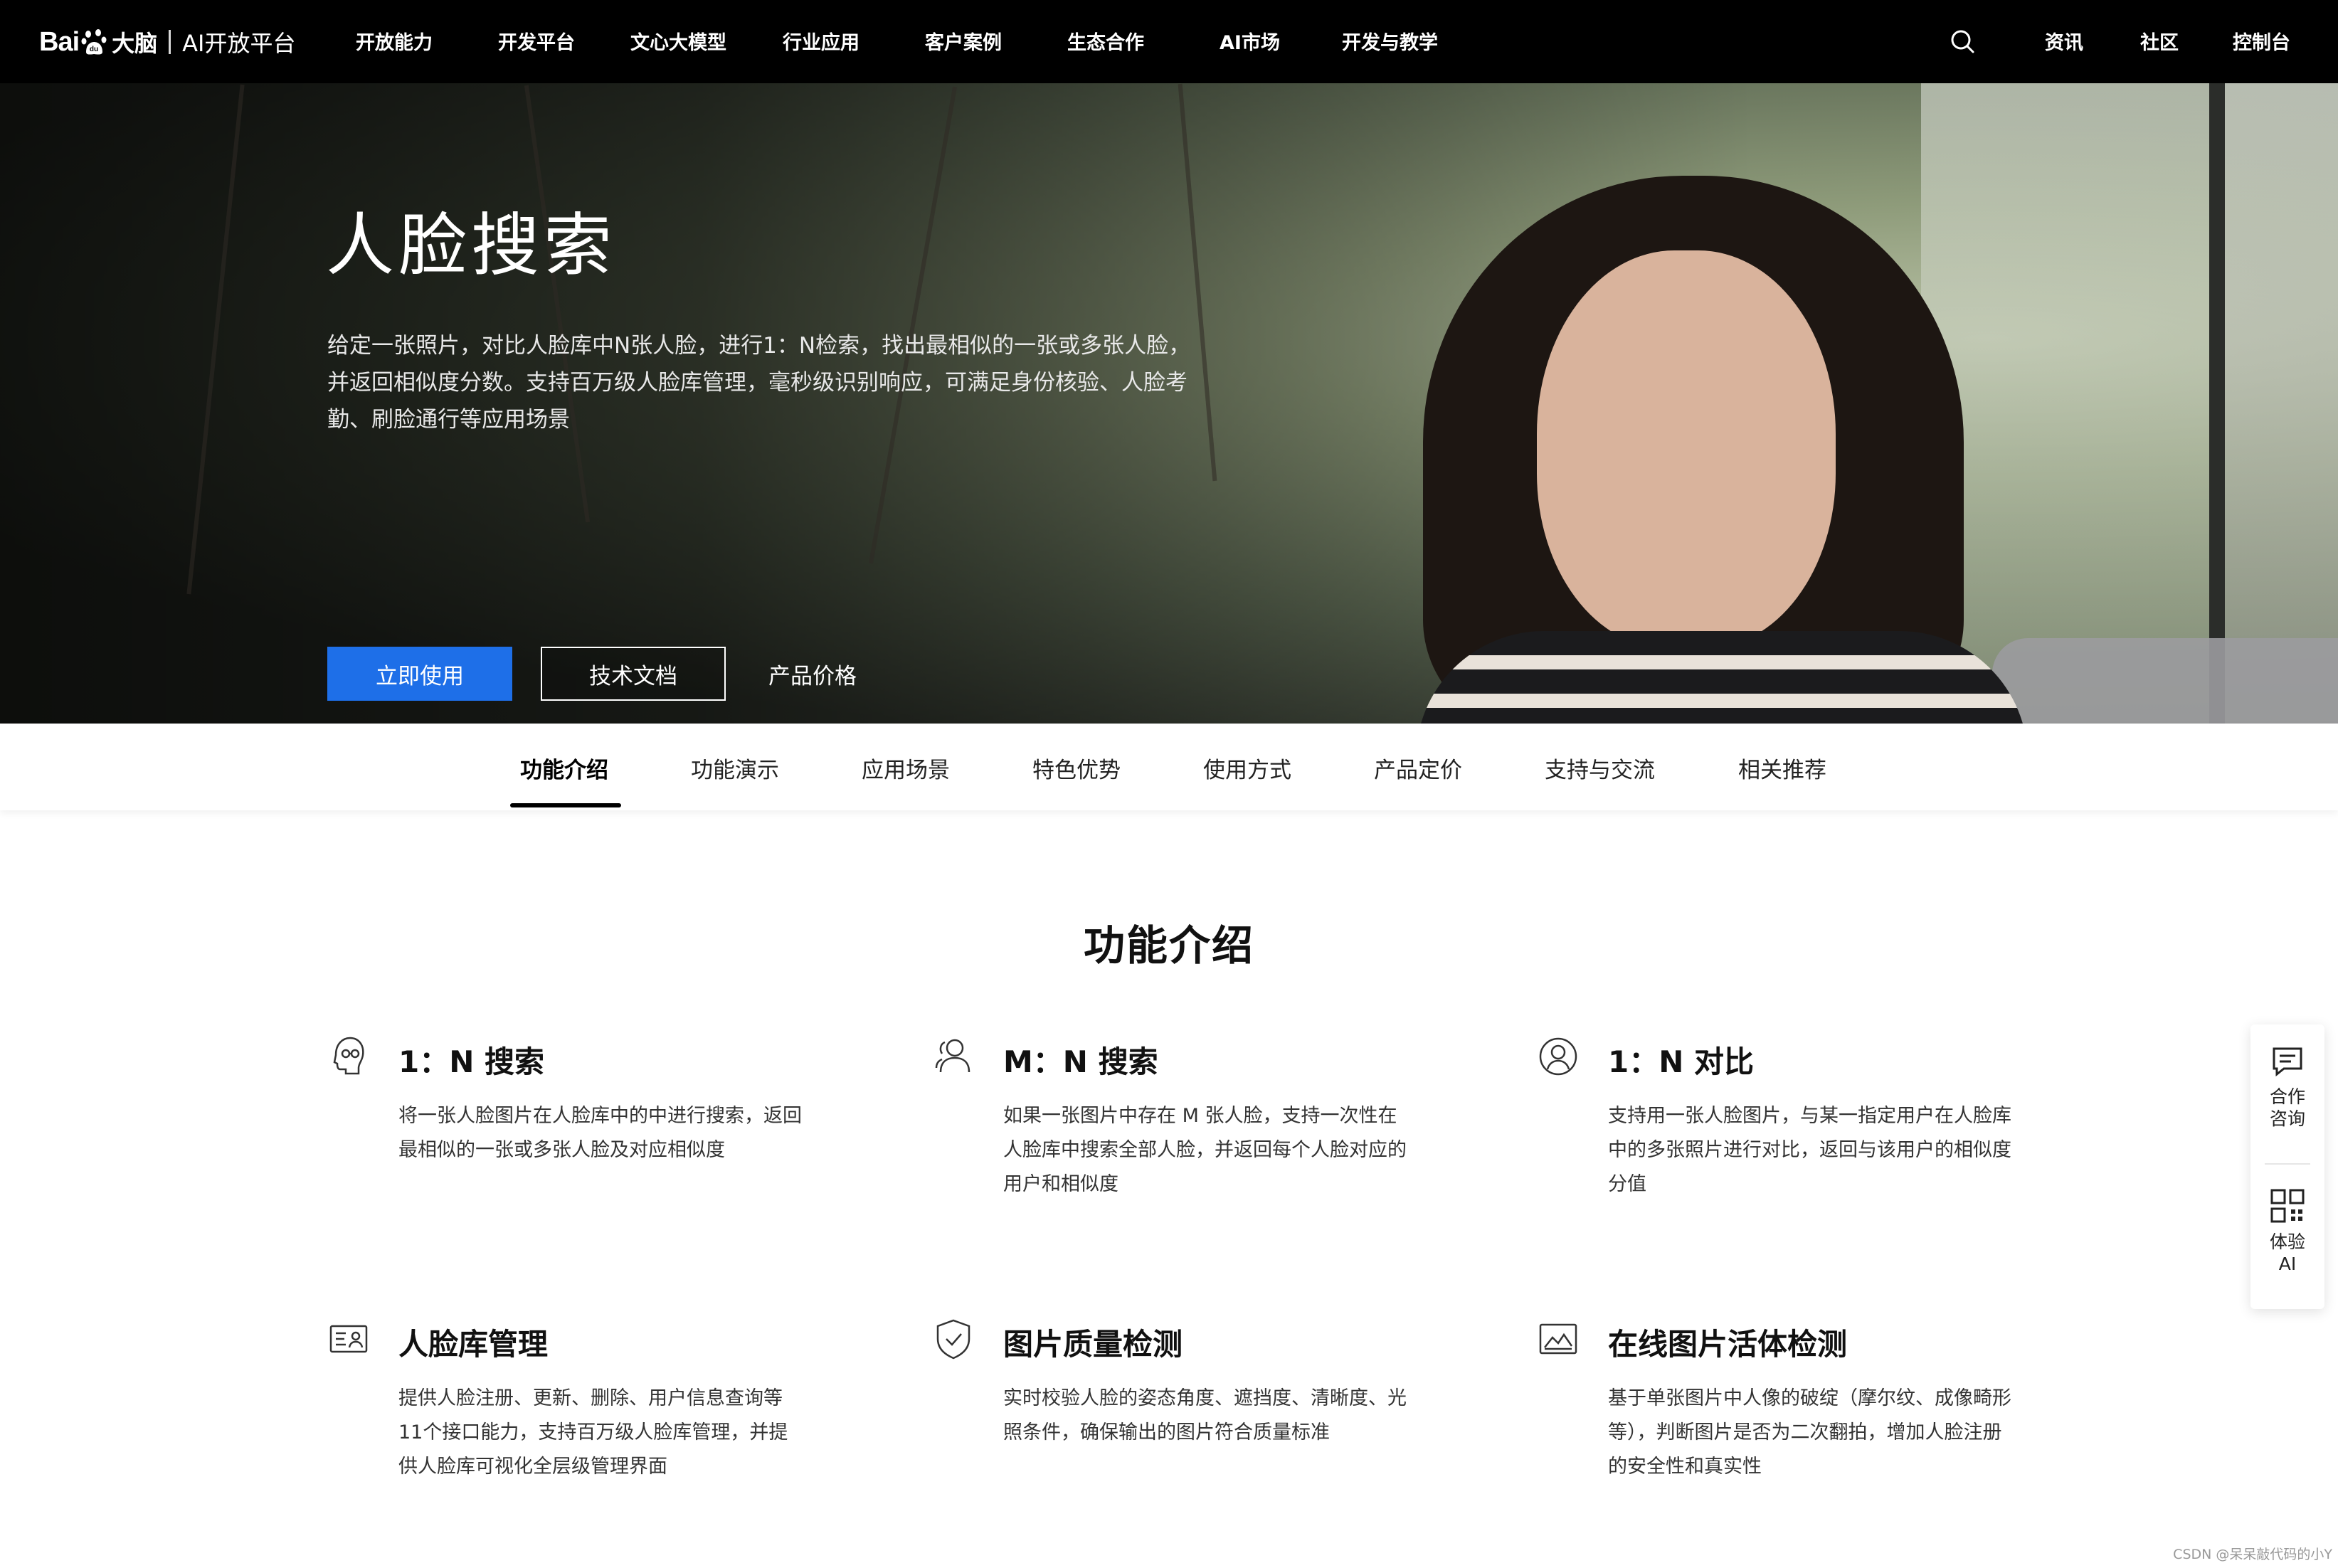  What do you see at coordinates (678, 41) in the screenshot?
I see `nav-item-wenxin-model: 文心大模型` at bounding box center [678, 41].